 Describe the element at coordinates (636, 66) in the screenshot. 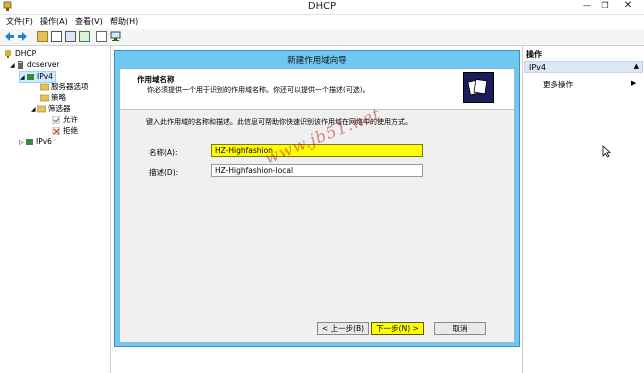

I see `collapse-arrow-icon: ▲` at that location.